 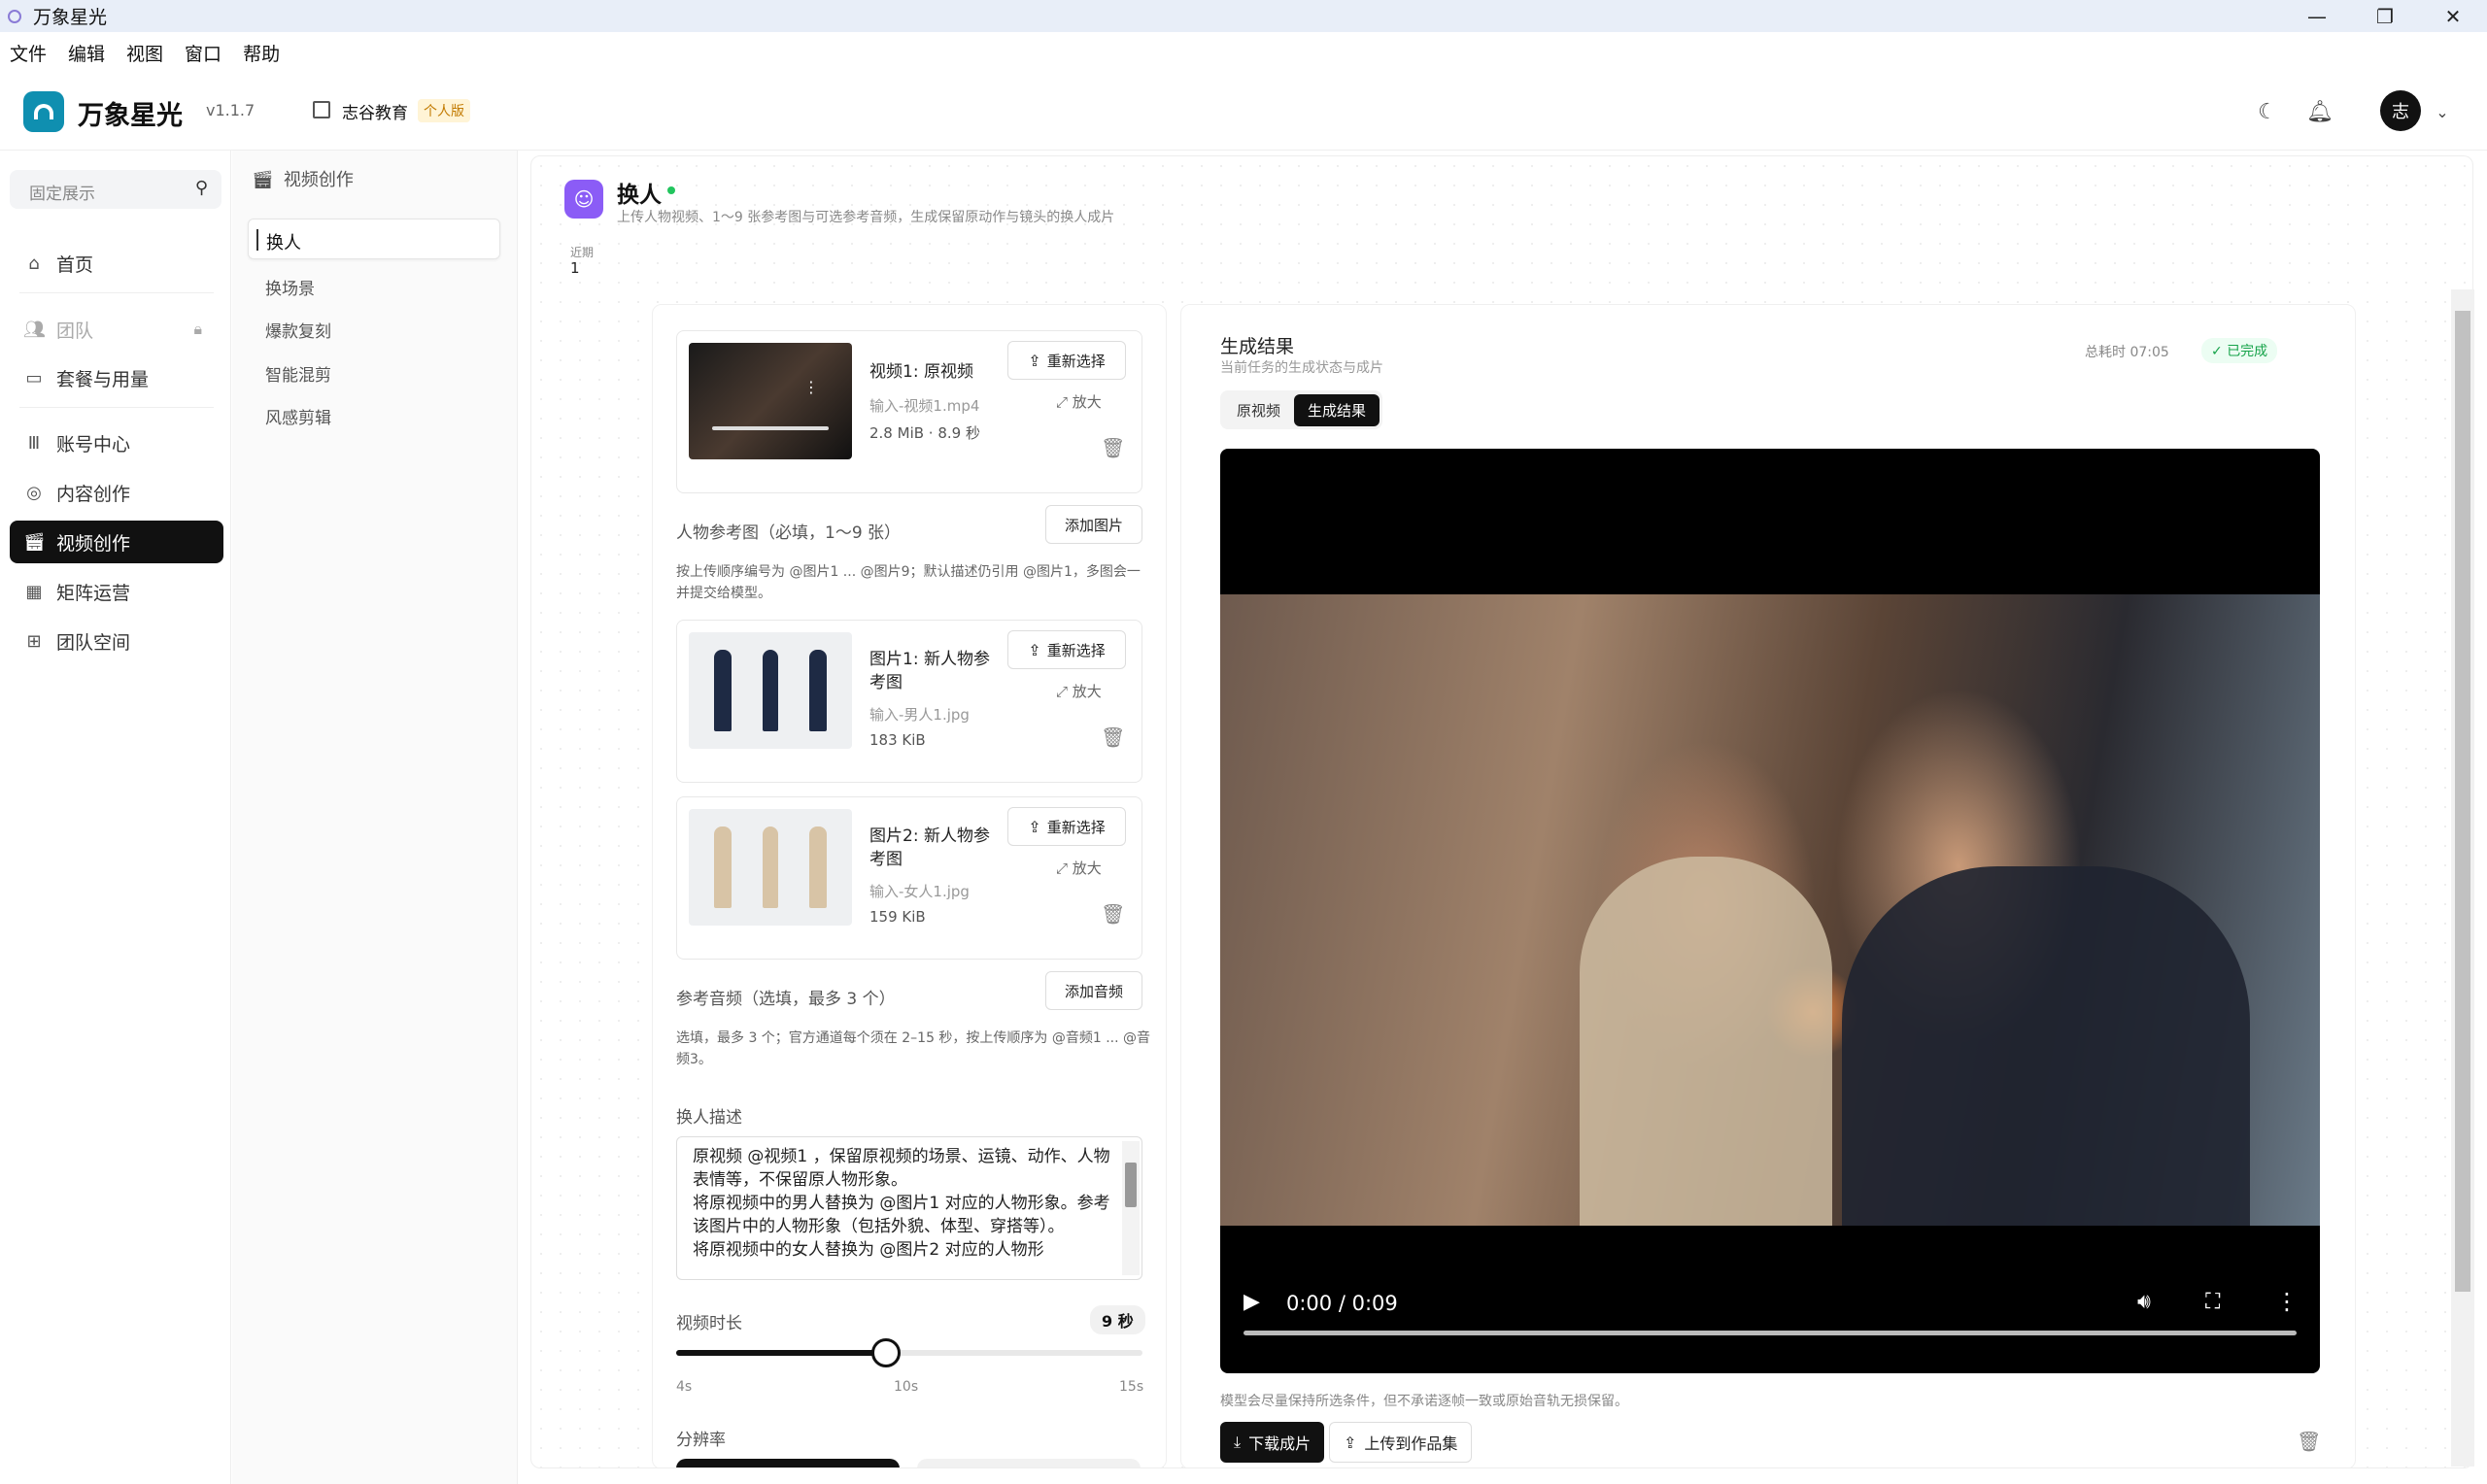 I want to click on tick-max: 15s, so click(x=1131, y=1387).